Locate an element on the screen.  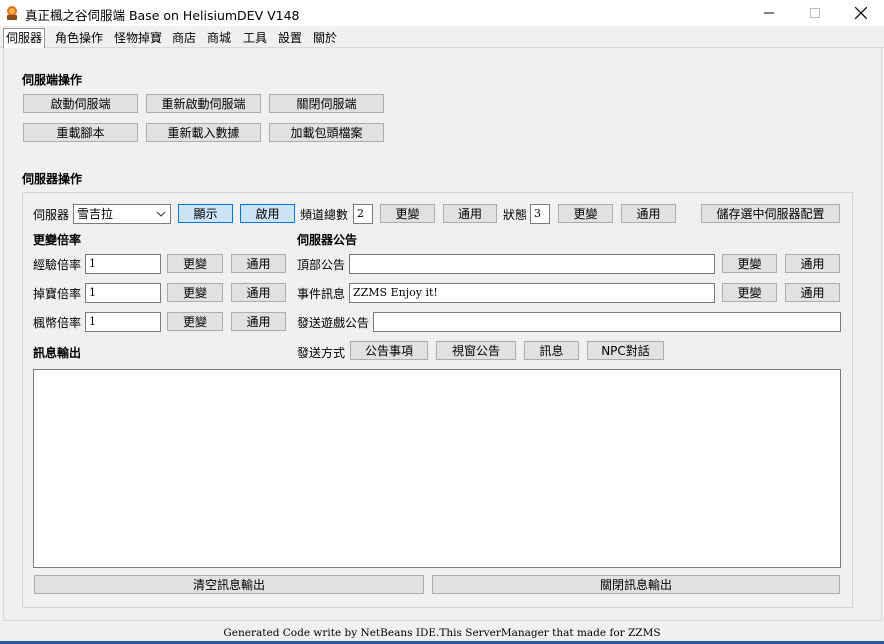
game-notice-field is located at coordinates (607, 322).